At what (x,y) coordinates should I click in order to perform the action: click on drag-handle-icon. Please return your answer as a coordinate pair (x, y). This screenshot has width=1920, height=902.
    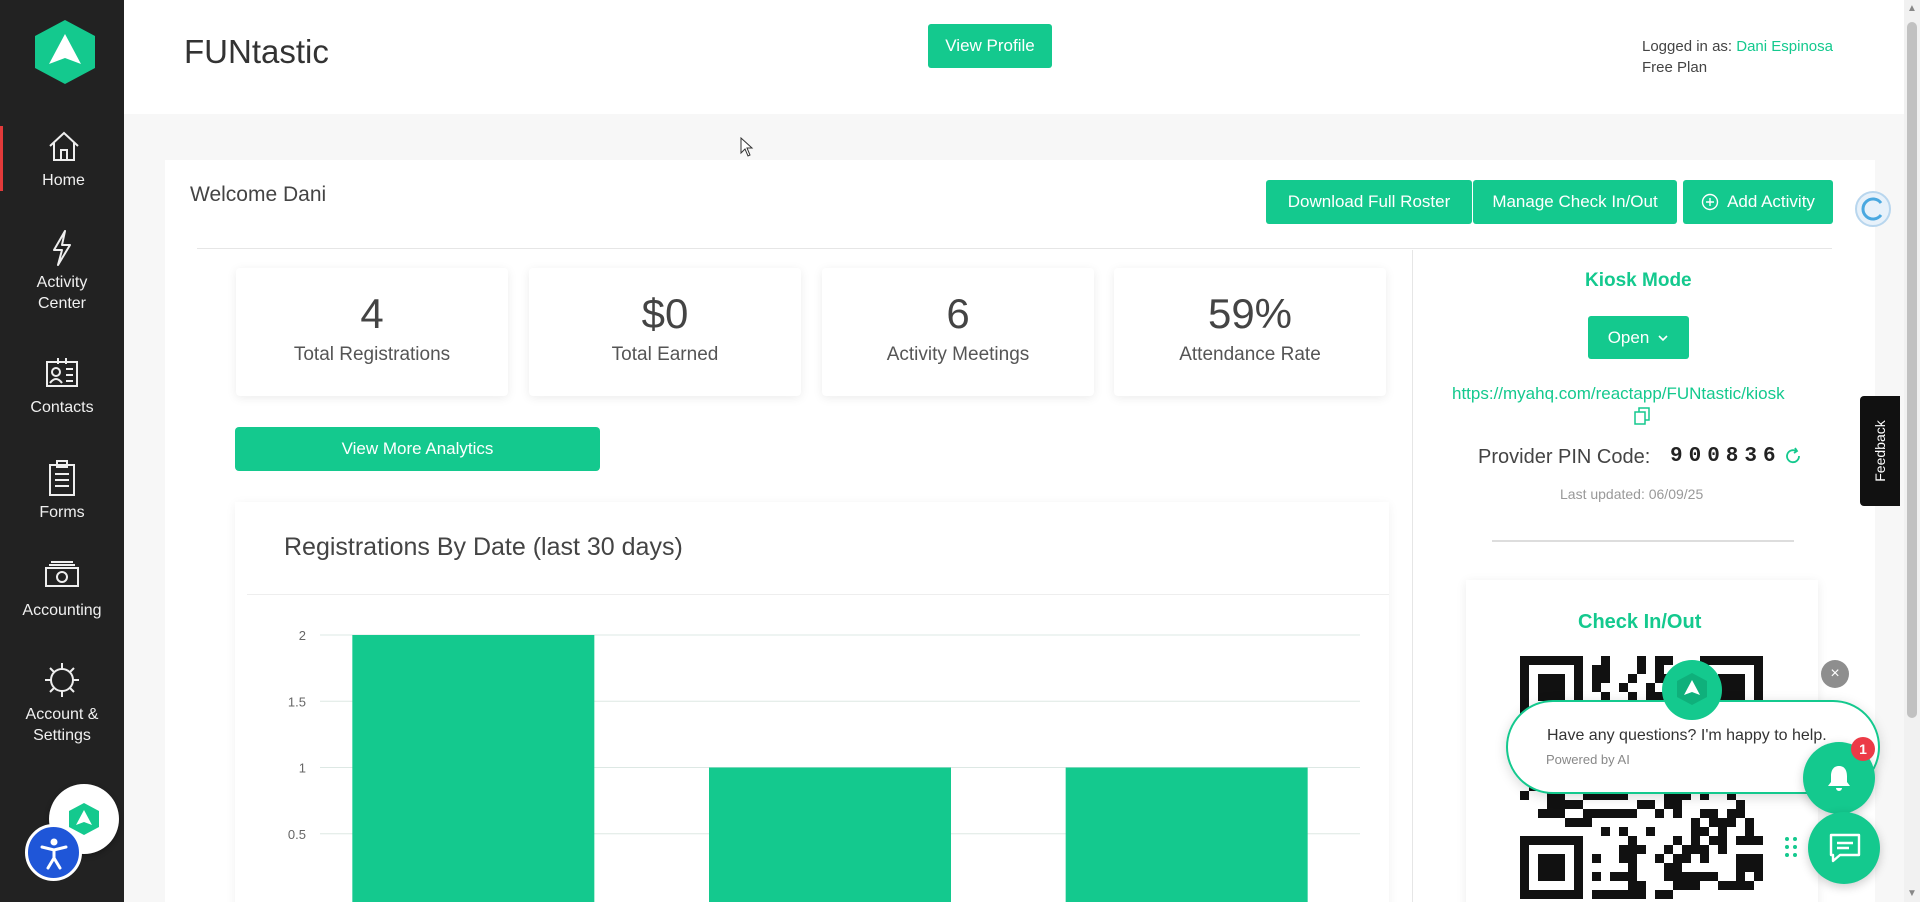
    Looking at the image, I should click on (1791, 847).